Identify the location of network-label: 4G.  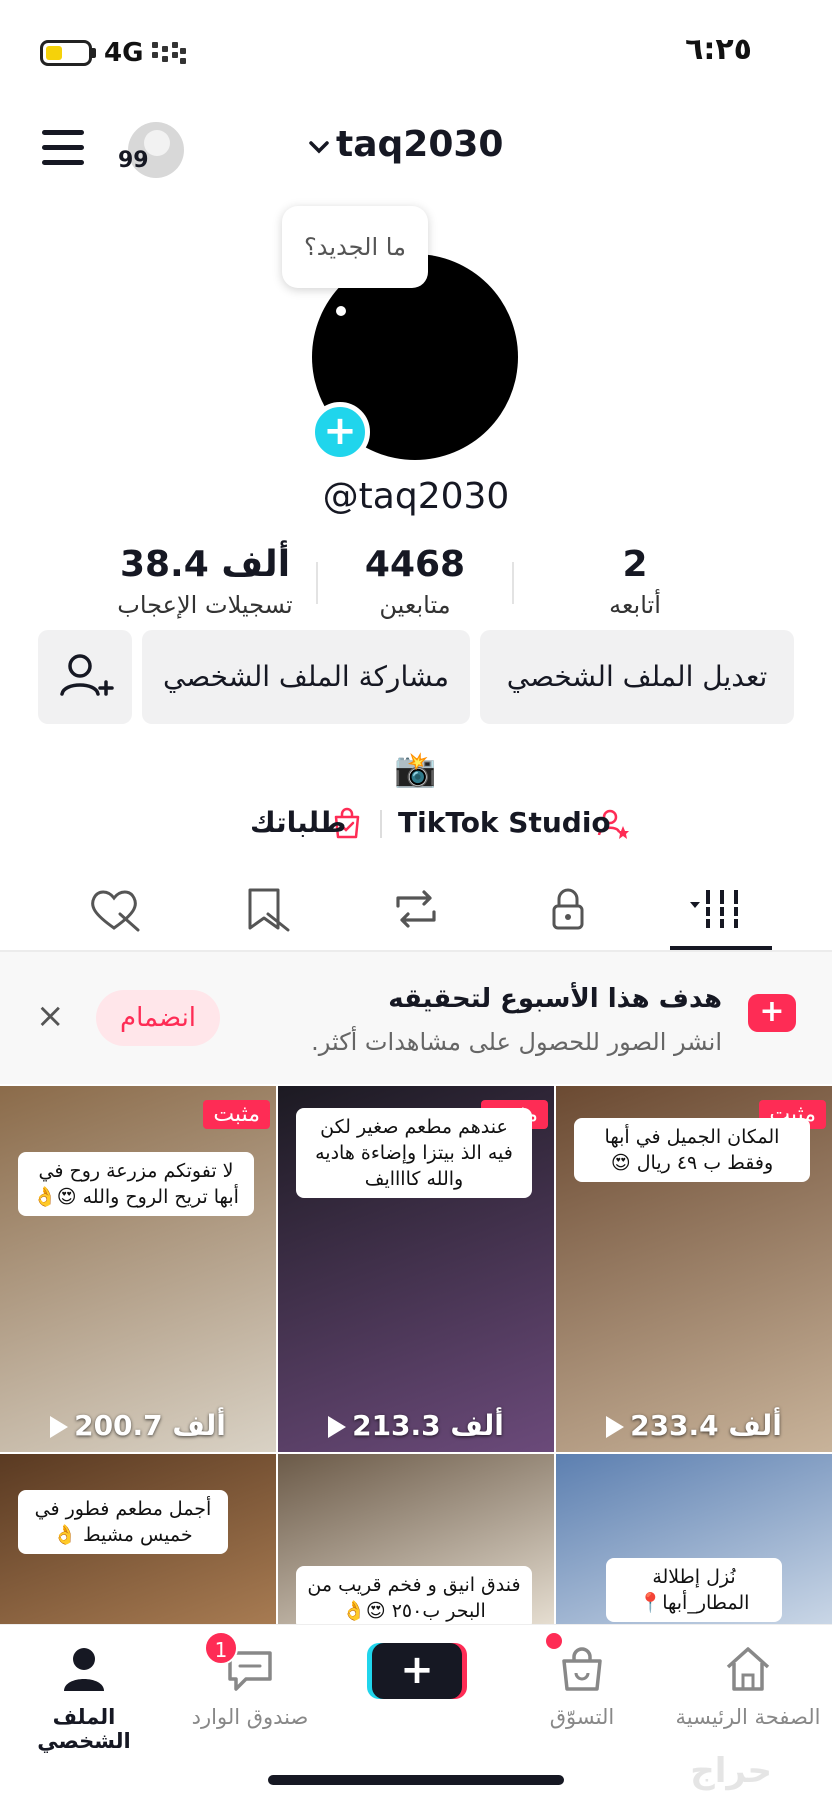
(124, 53).